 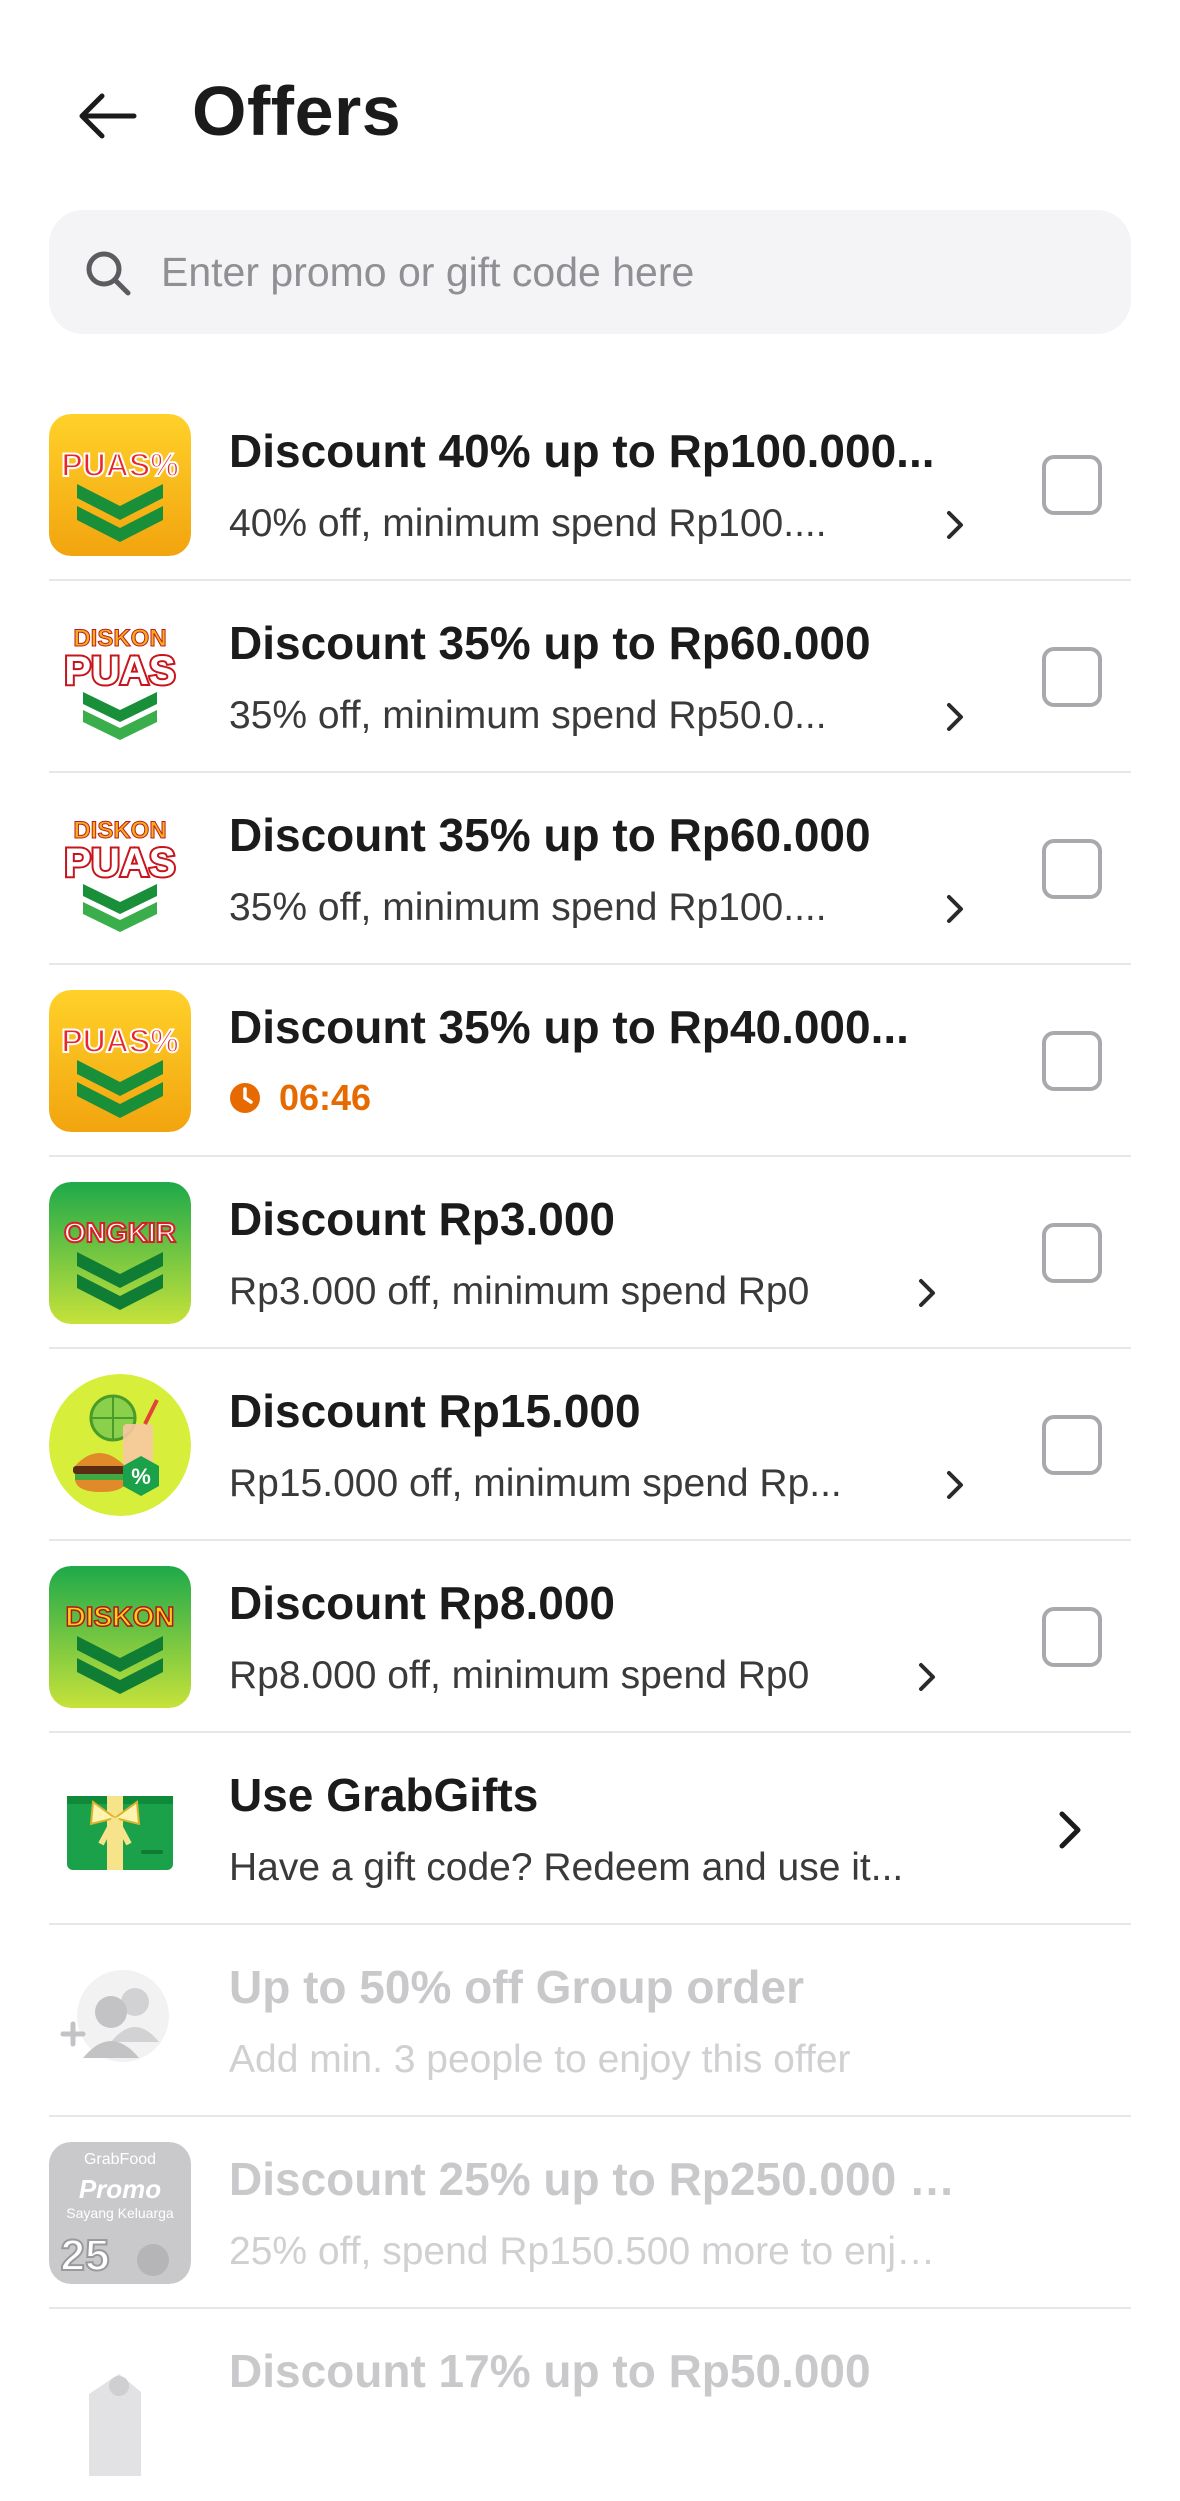 What do you see at coordinates (297, 111) in the screenshot?
I see `page-title: Offers` at bounding box center [297, 111].